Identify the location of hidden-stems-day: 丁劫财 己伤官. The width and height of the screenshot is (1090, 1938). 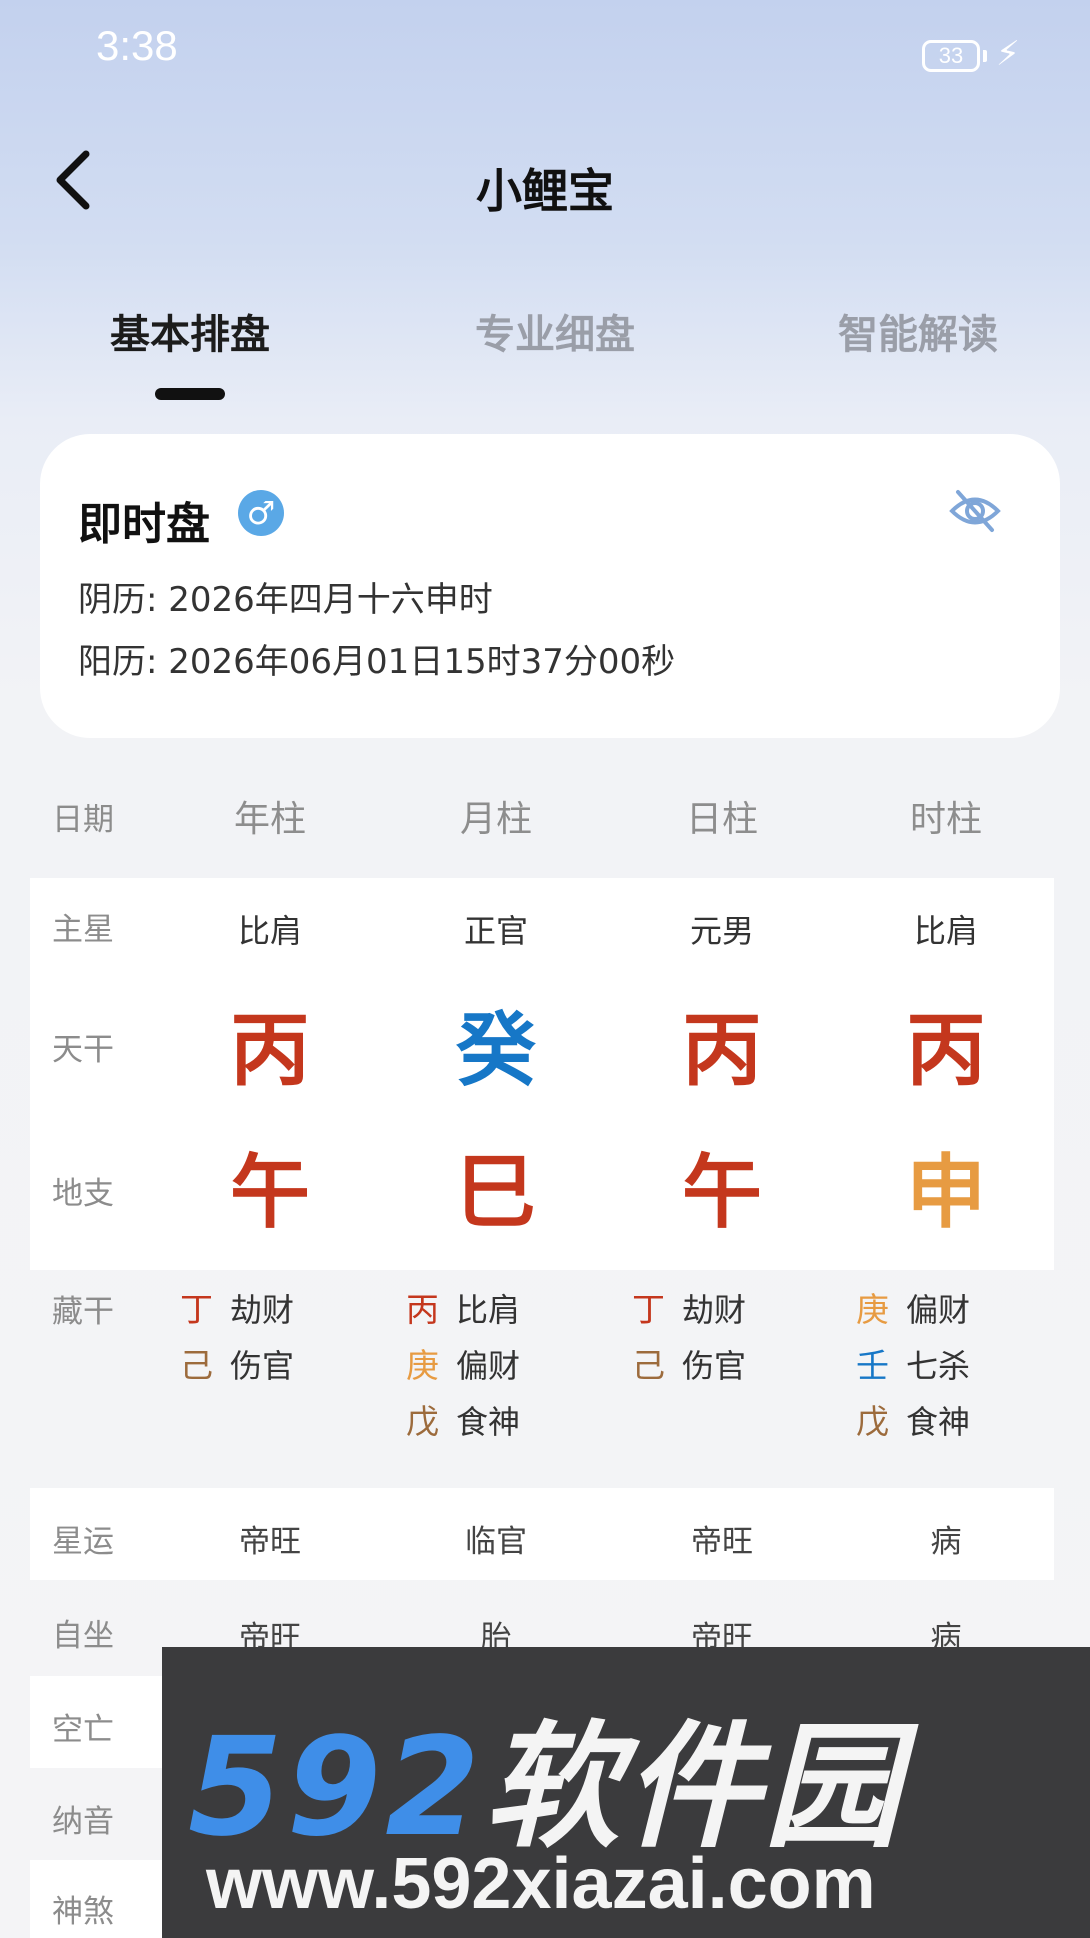
(732, 1338).